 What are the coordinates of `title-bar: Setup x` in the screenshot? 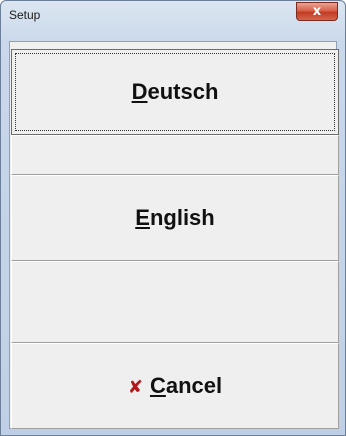 It's located at (173, 16).